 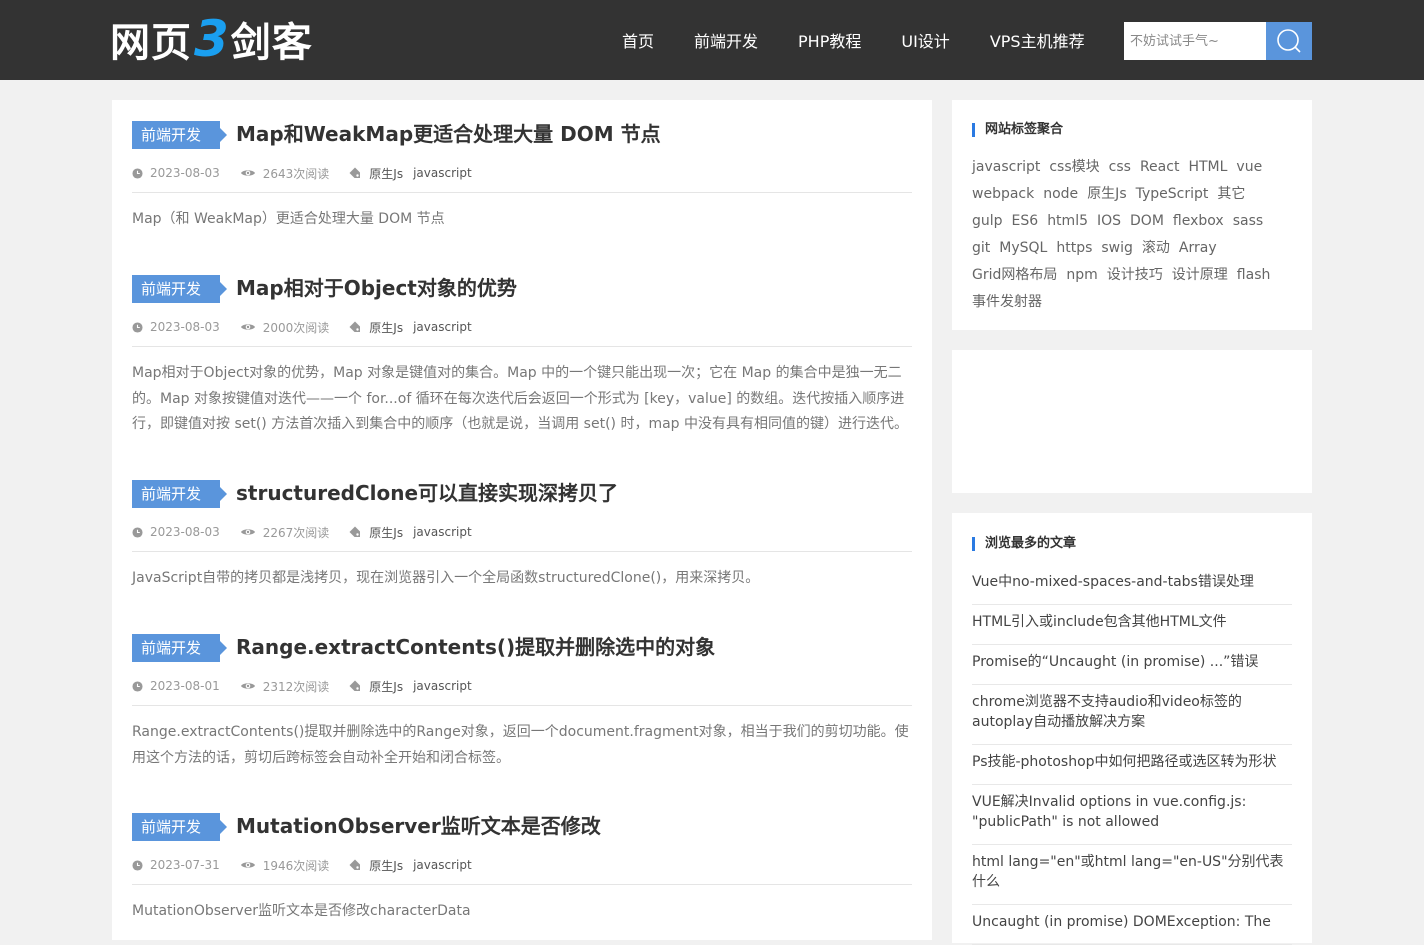 I want to click on tag-cloud-title: 网站标签聚合, so click(x=1017, y=130).